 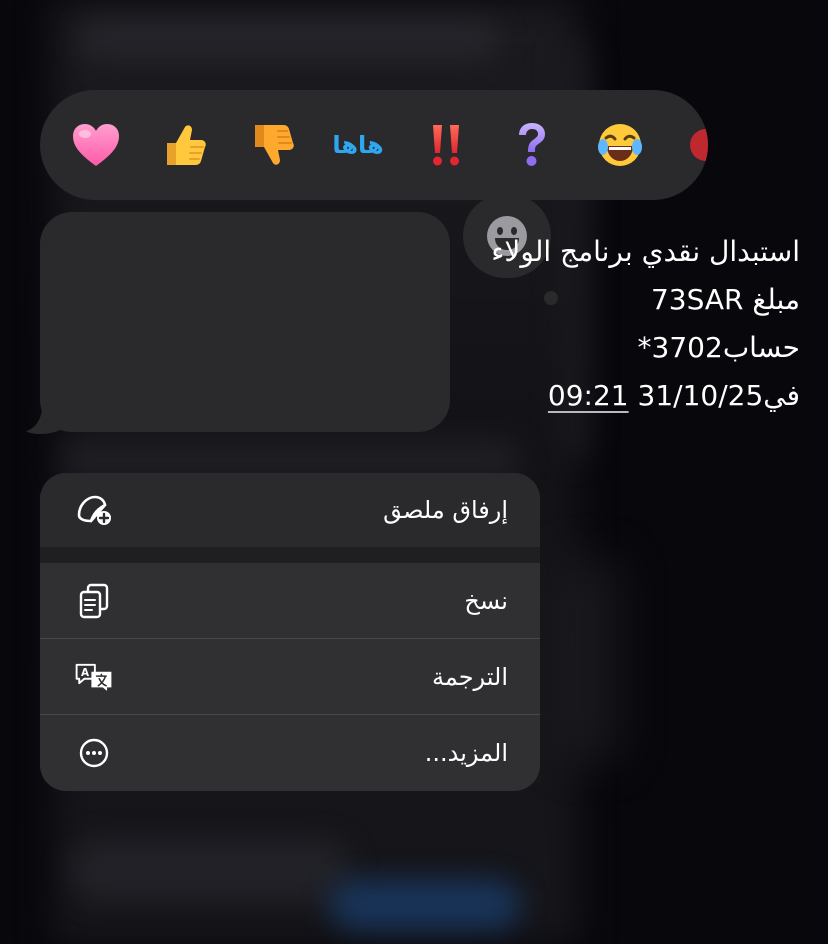 What do you see at coordinates (94, 753) in the screenshot?
I see `more-ellipsis-icon` at bounding box center [94, 753].